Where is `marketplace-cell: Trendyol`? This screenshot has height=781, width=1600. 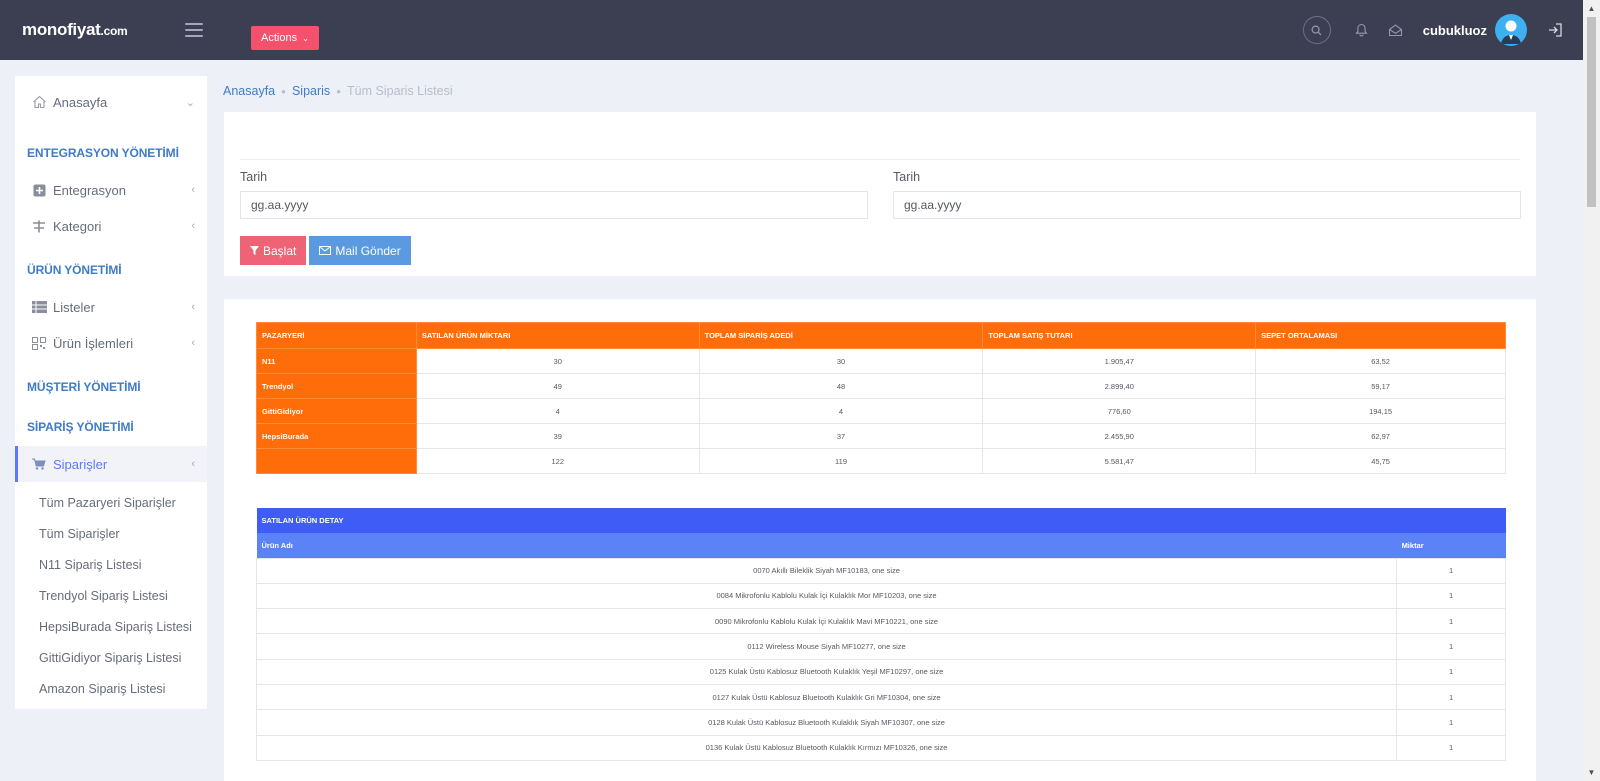 marketplace-cell: Trendyol is located at coordinates (336, 386).